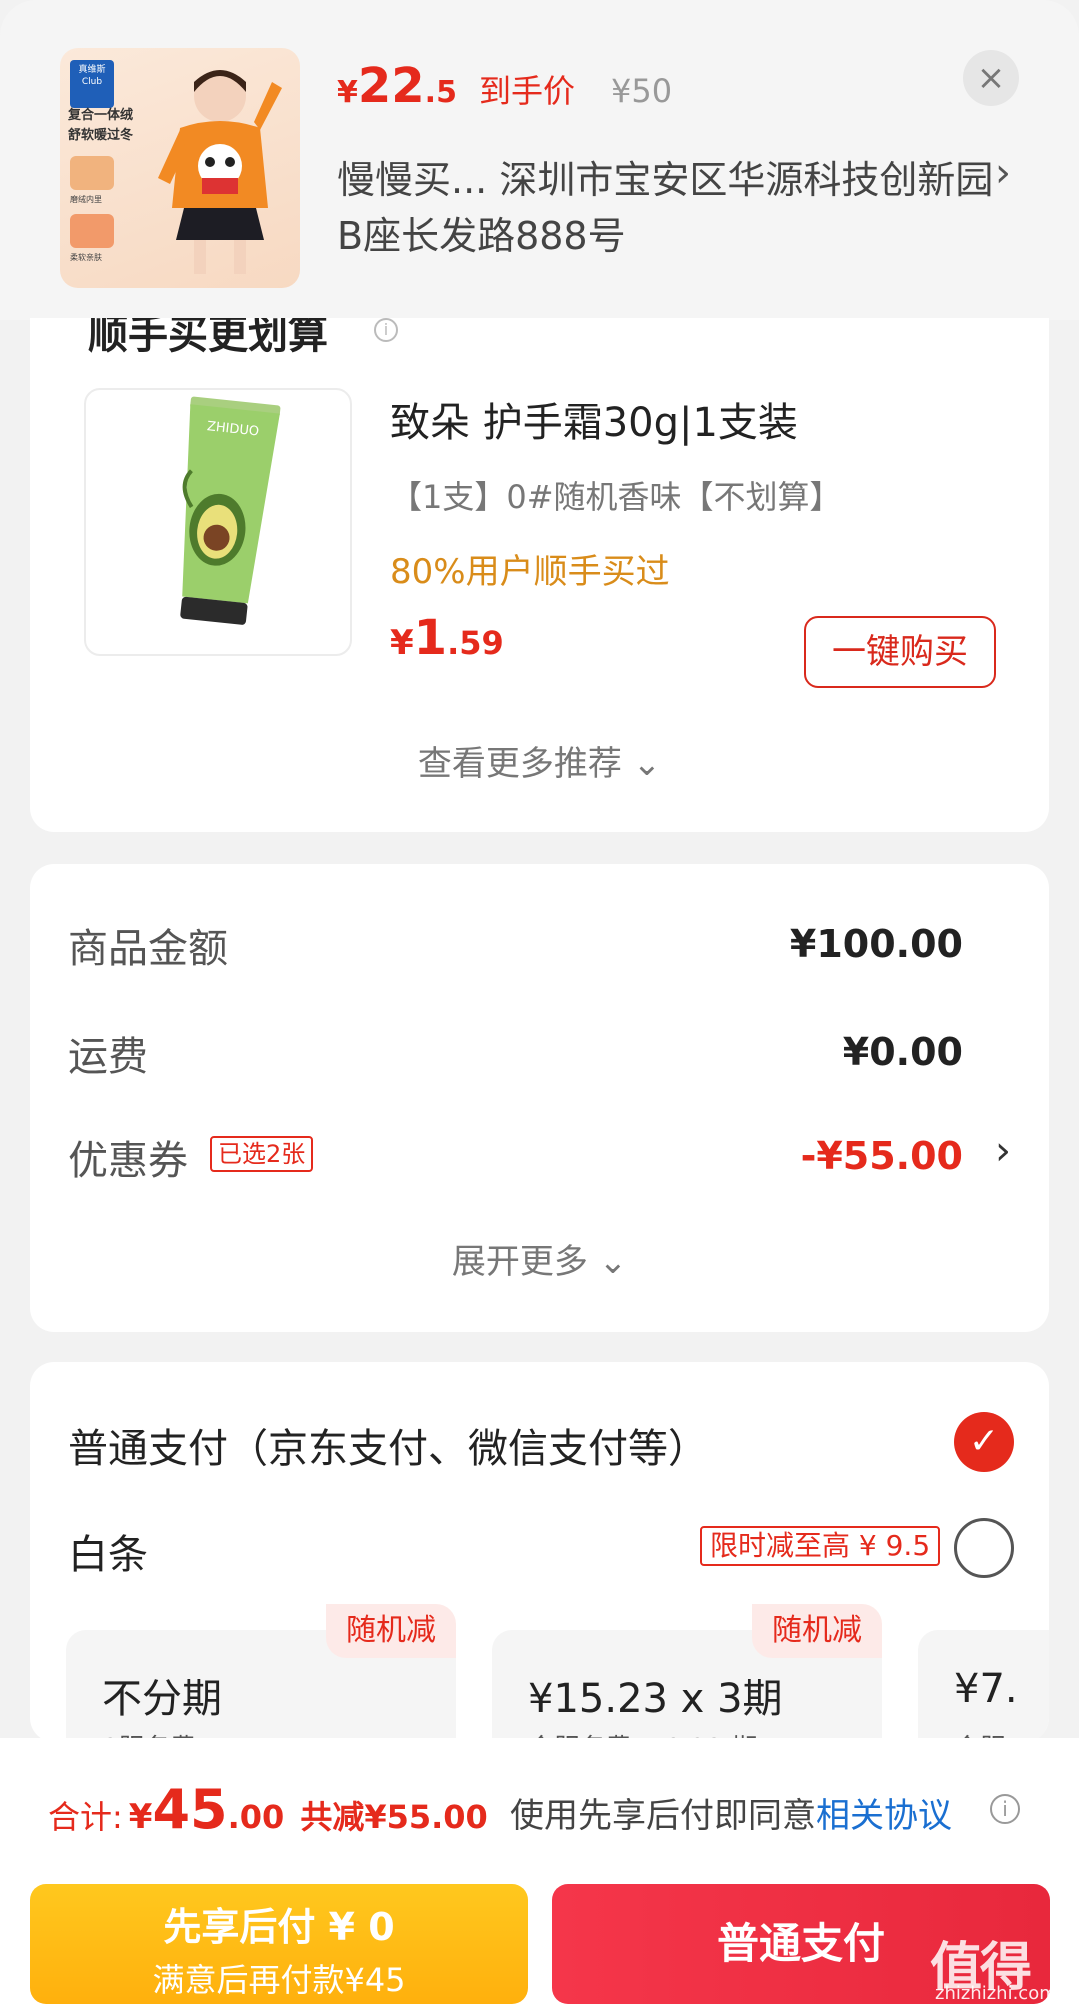 The height and width of the screenshot is (2006, 1079). Describe the element at coordinates (539, 1938) in the screenshot. I see `action-bar: 先享后付 ¥ 0 满意后再付款¥45 普通支付` at that location.